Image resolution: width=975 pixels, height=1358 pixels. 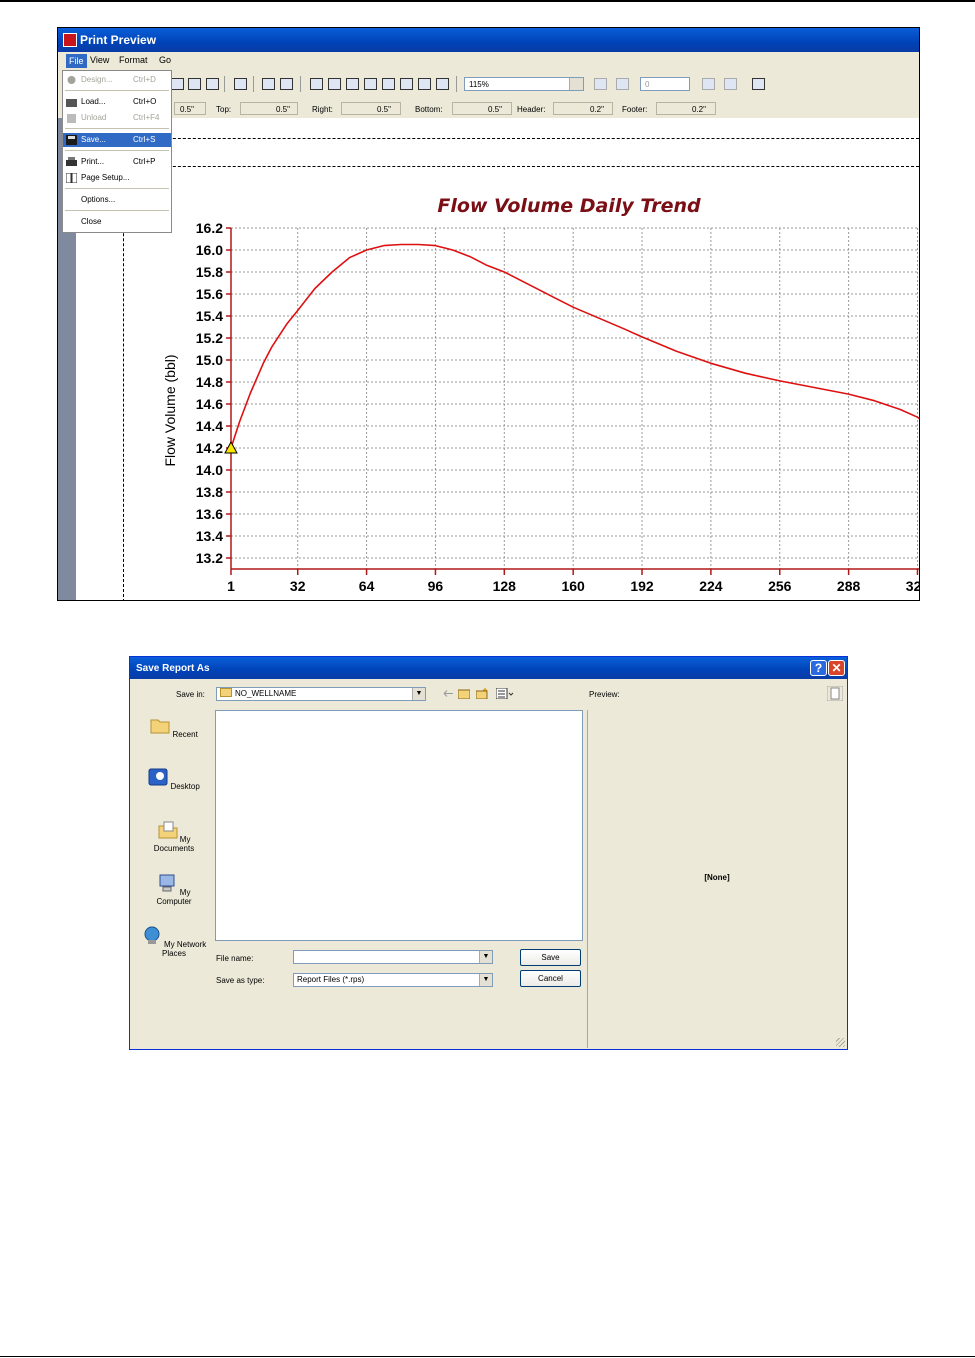 What do you see at coordinates (146, 117) in the screenshot?
I see `menu-item-shortcut: Ctrl+F4` at bounding box center [146, 117].